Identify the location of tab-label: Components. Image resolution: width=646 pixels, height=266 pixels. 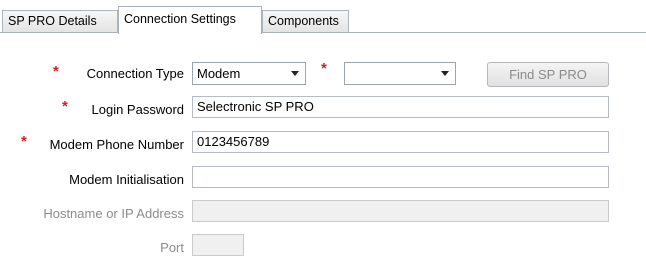
(303, 21).